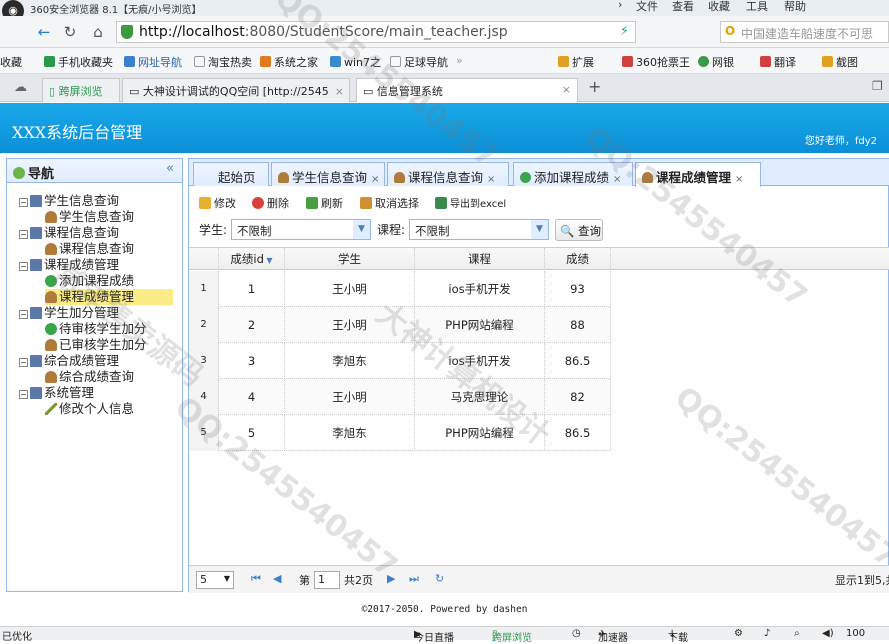  I want to click on tab-home: 起始页, so click(231, 174).